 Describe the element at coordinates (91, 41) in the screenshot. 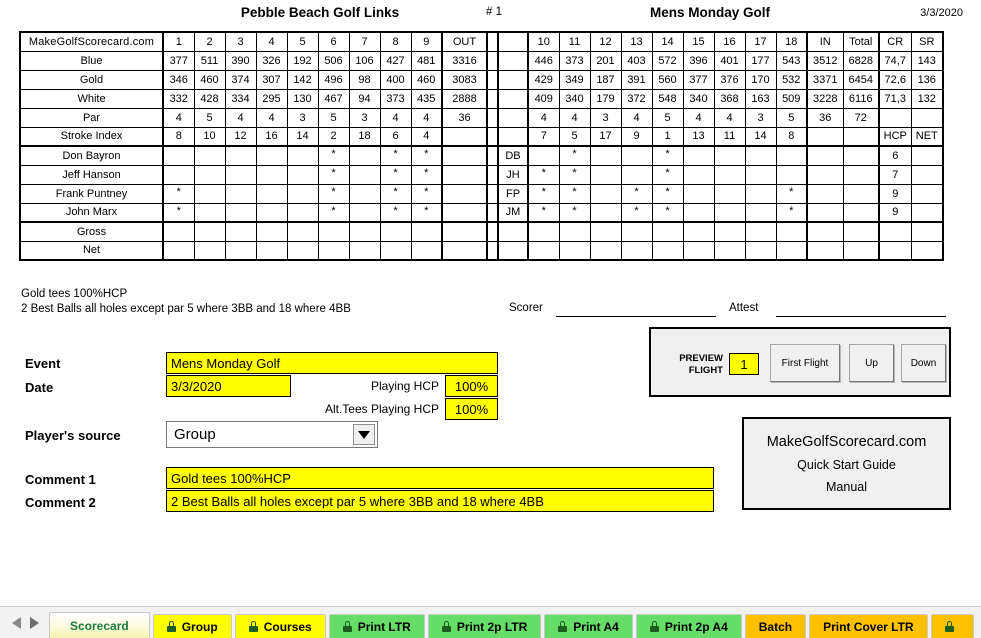

I see `brand-label: MakeGolfScorecard.com` at that location.